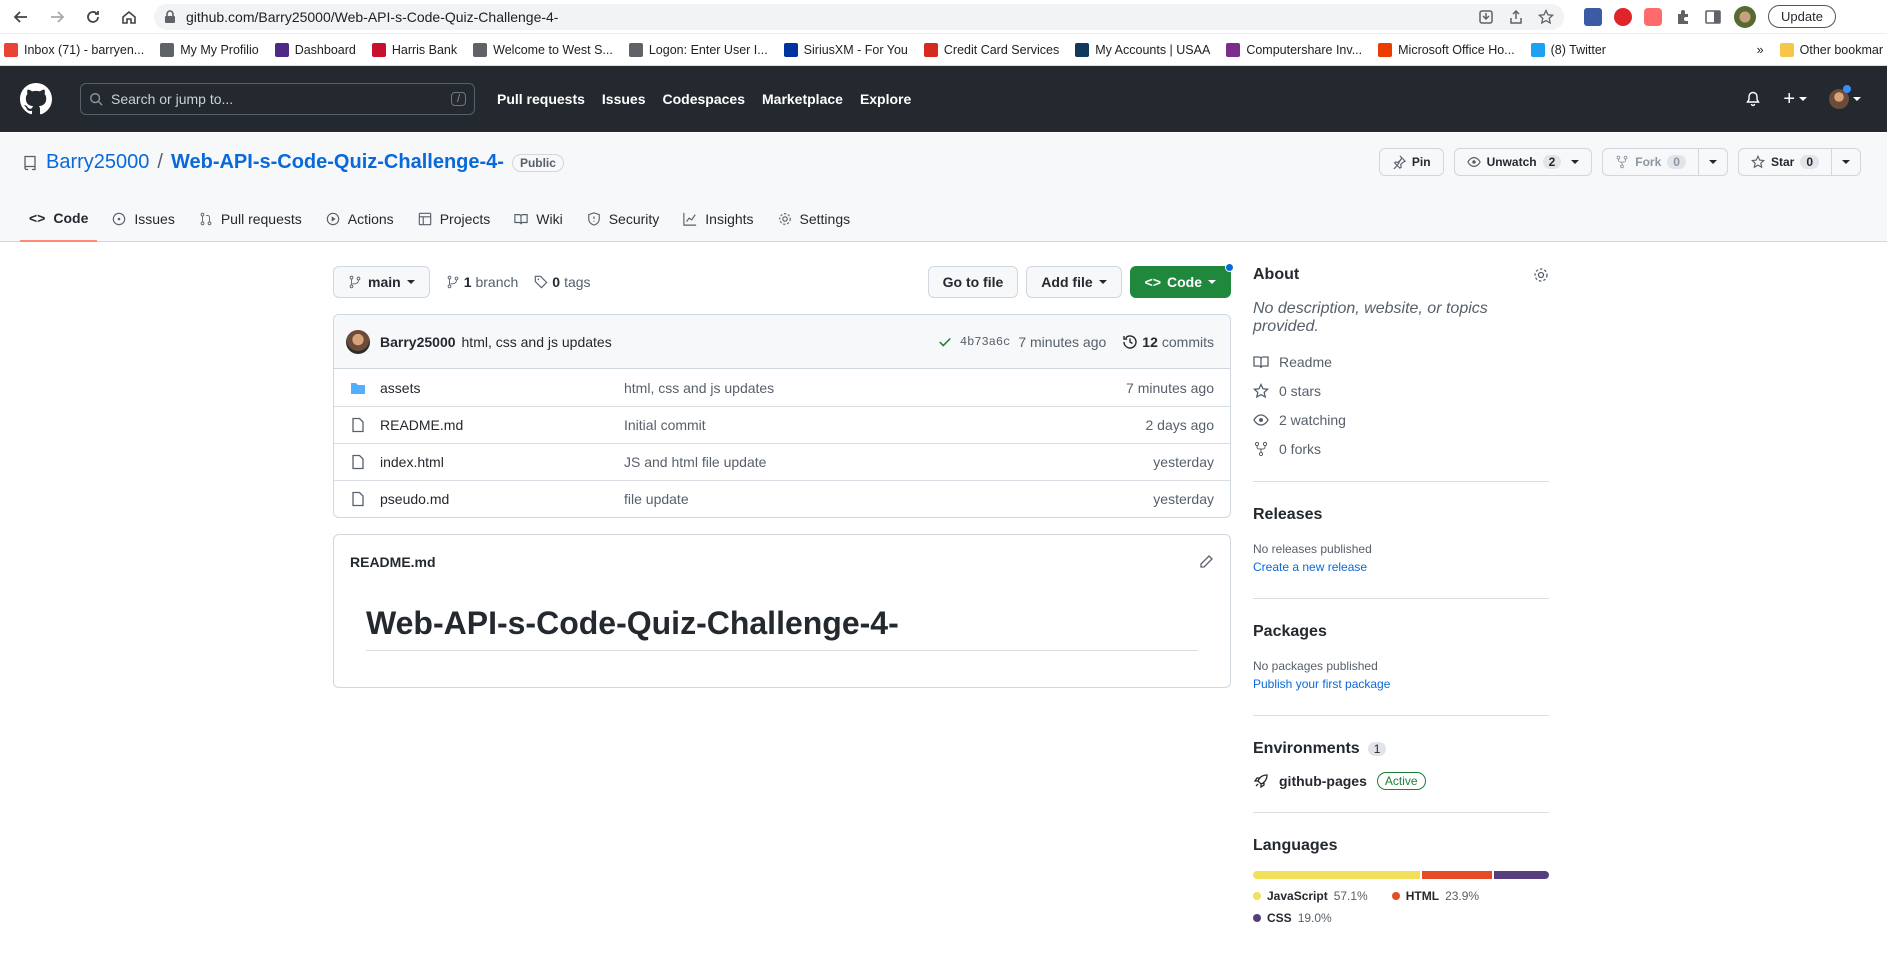 Image resolution: width=1887 pixels, height=958 pixels. I want to click on side-panel-icon, so click(1713, 17).